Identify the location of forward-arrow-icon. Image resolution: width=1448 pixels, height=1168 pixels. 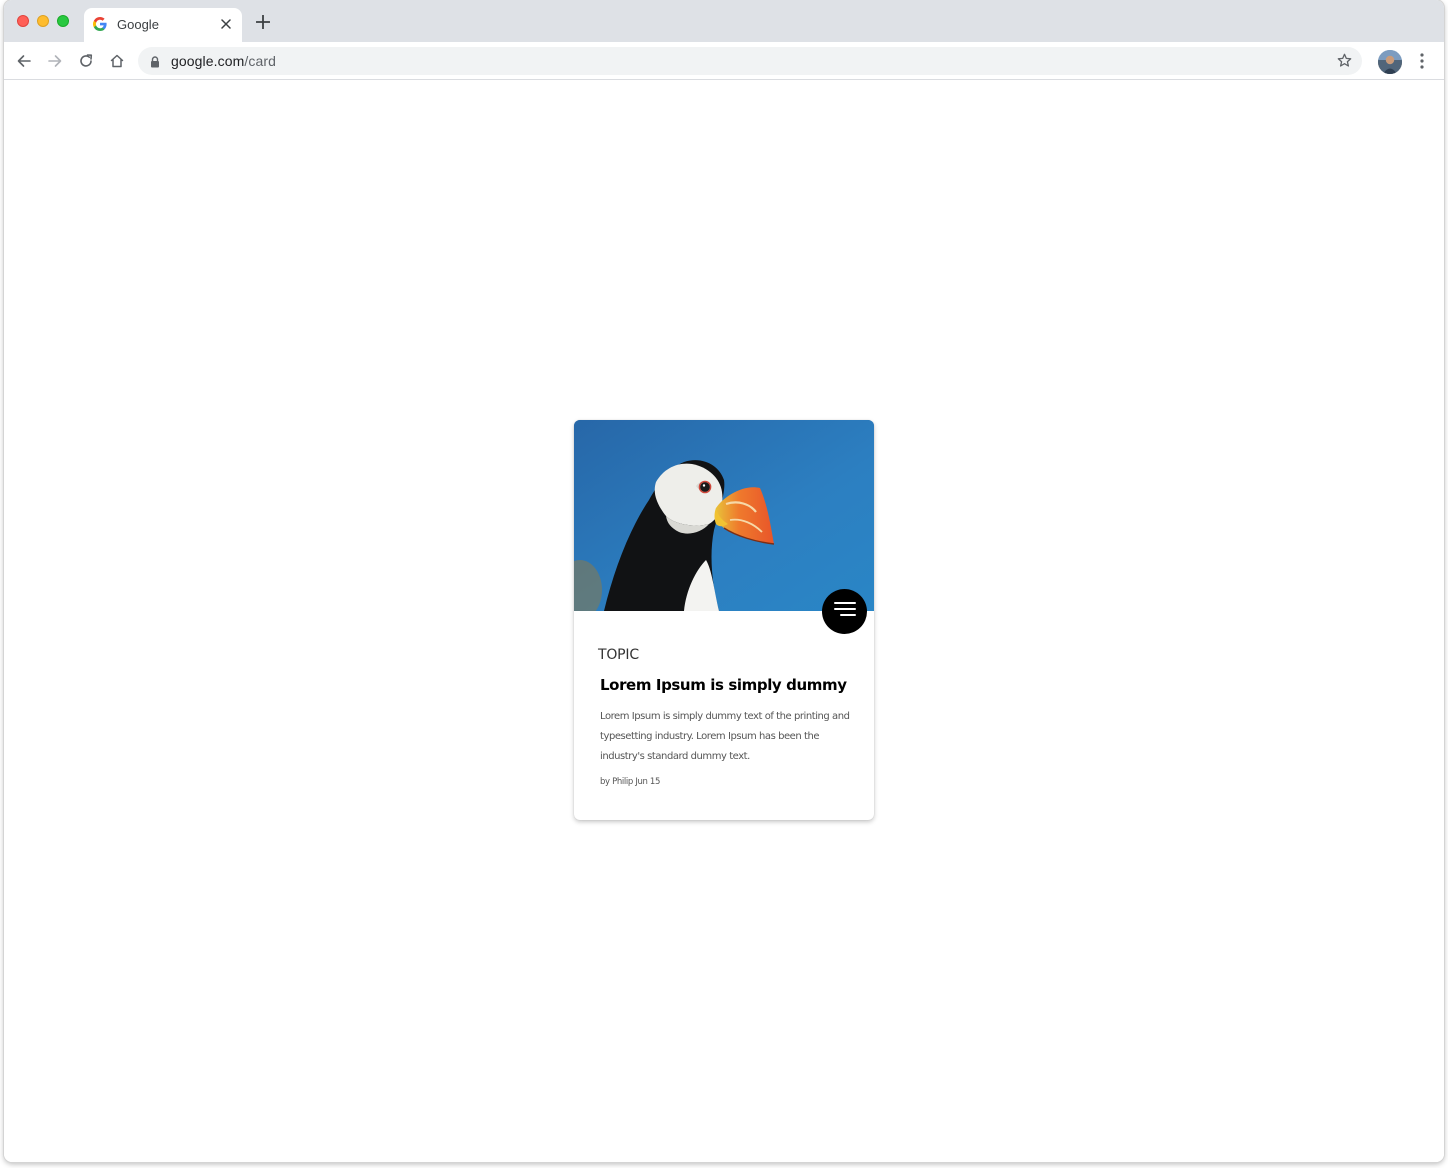
(55, 61).